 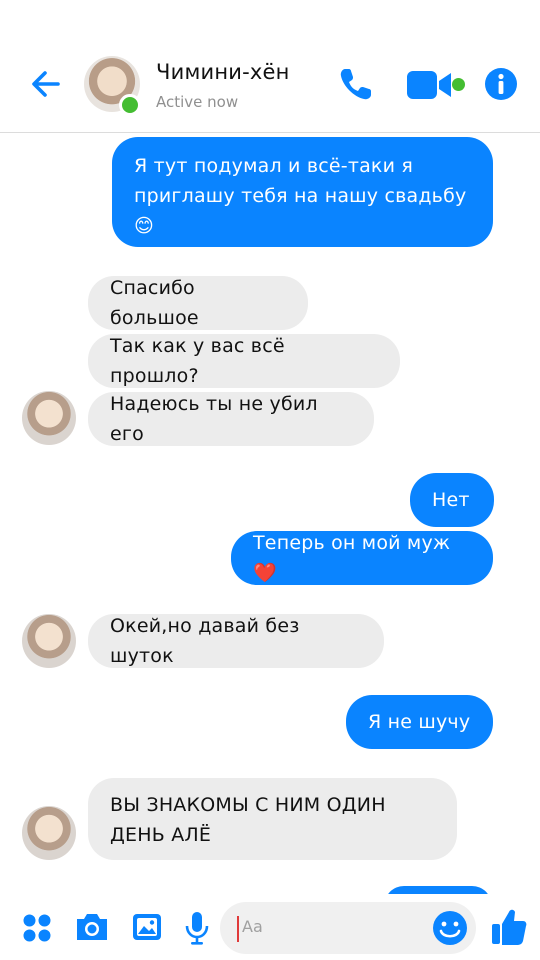 What do you see at coordinates (252, 926) in the screenshot?
I see `message-input-placeholder: Aa` at bounding box center [252, 926].